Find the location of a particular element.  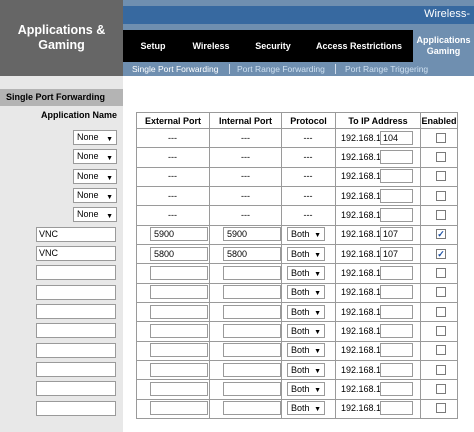

protocol-select-value: Both is located at coordinates (300, 253).